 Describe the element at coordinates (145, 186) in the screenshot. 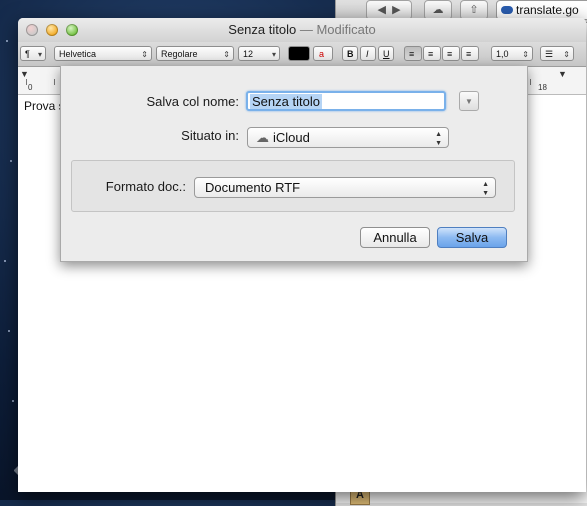

I see `file-format-label: Formato doc.:` at that location.